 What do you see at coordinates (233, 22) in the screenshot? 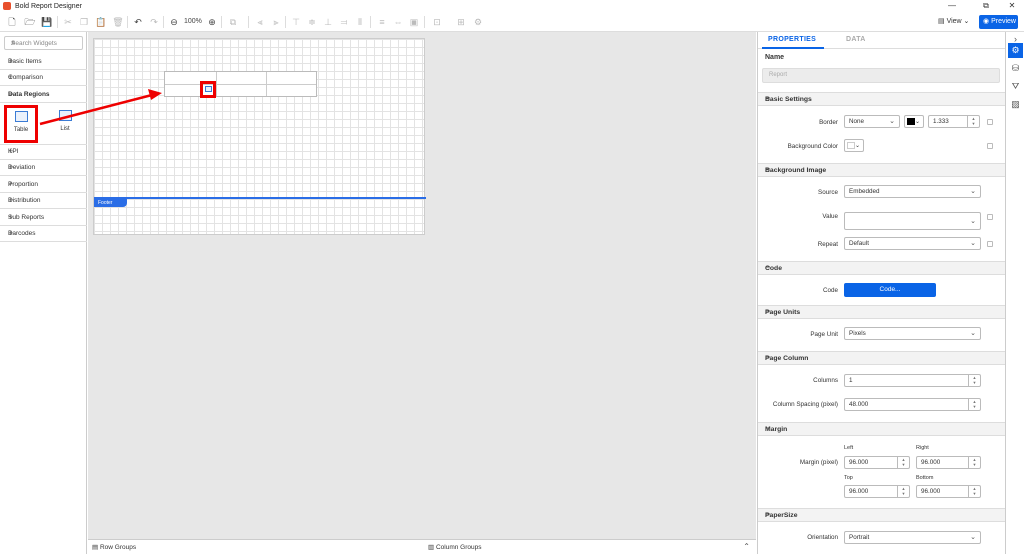
I see `arrange-icon: ⧉` at bounding box center [233, 22].